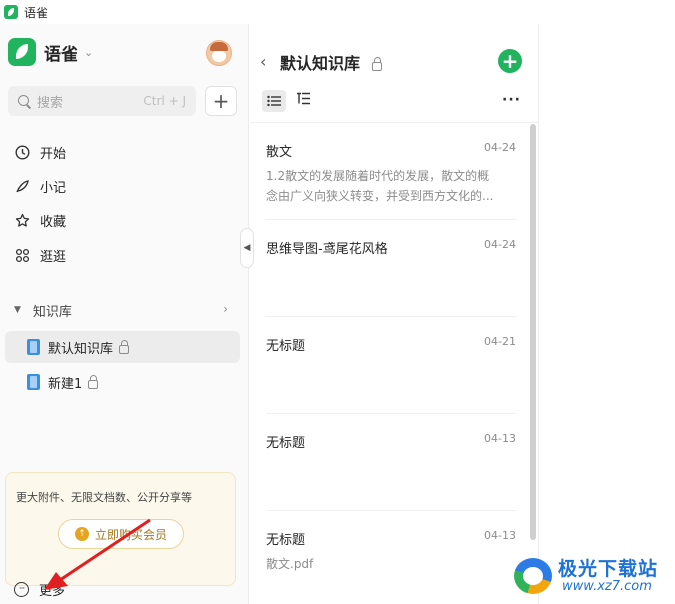 This screenshot has width=675, height=604. I want to click on nav-item-label: 小记, so click(53, 188).